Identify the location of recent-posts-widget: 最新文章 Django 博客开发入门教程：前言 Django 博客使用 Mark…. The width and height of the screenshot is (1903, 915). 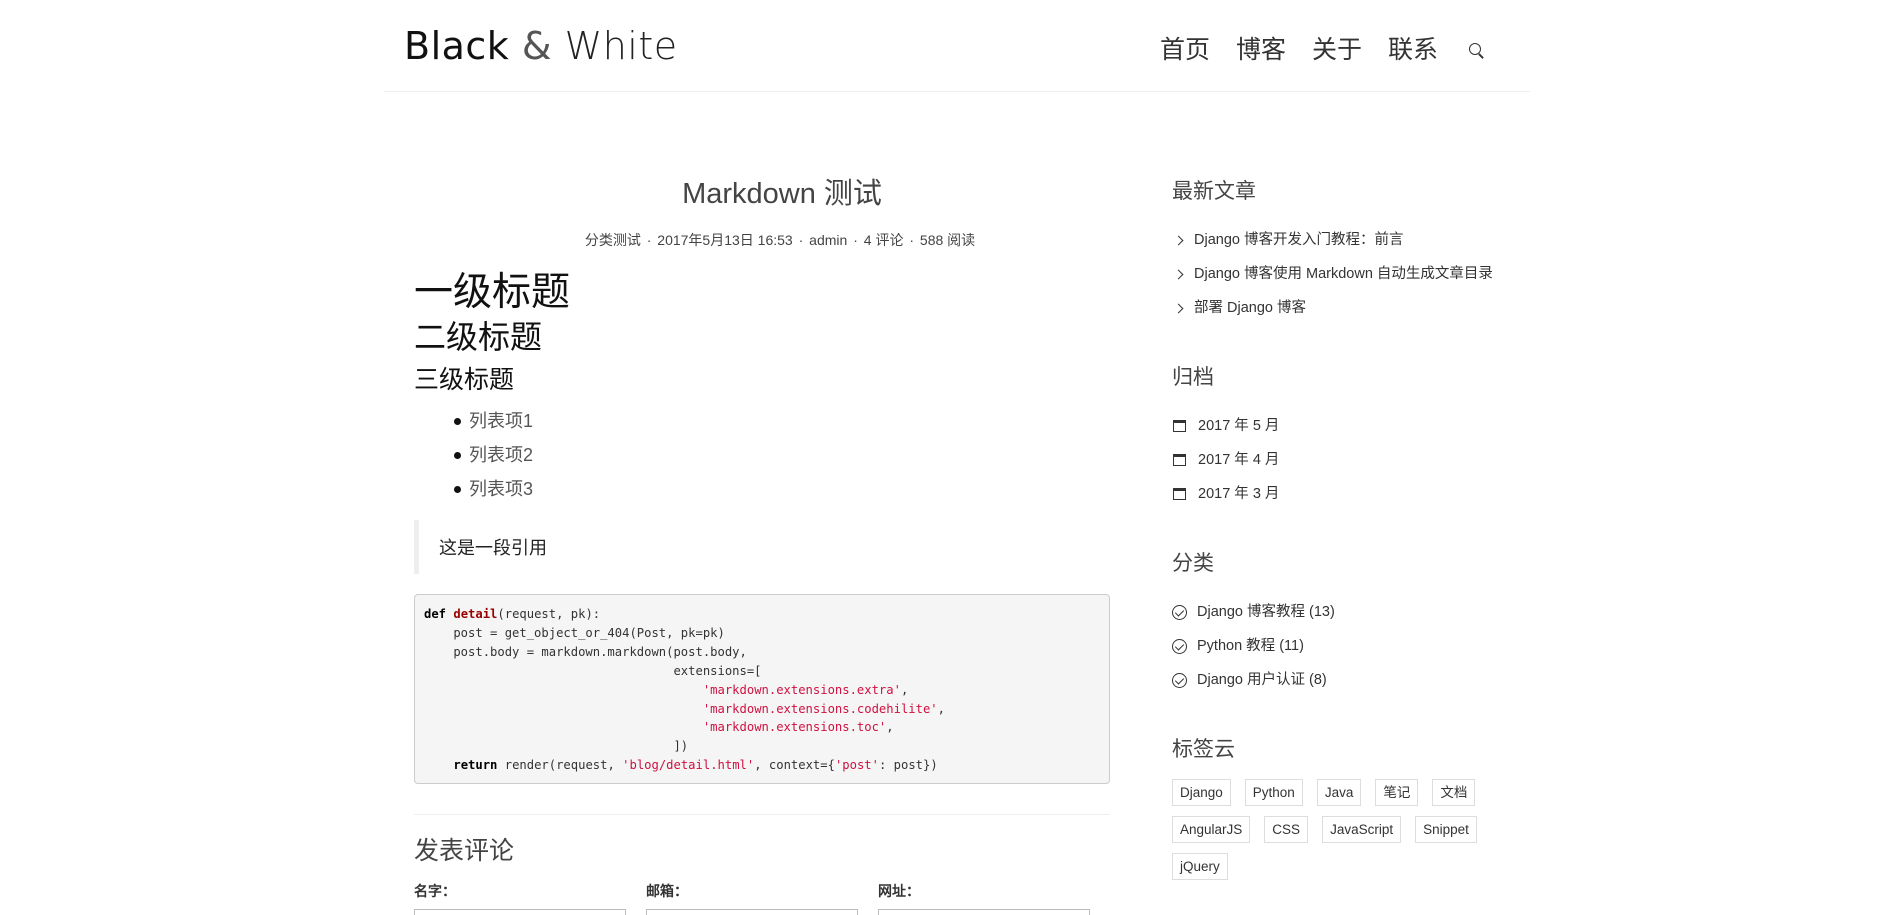
(1342, 250).